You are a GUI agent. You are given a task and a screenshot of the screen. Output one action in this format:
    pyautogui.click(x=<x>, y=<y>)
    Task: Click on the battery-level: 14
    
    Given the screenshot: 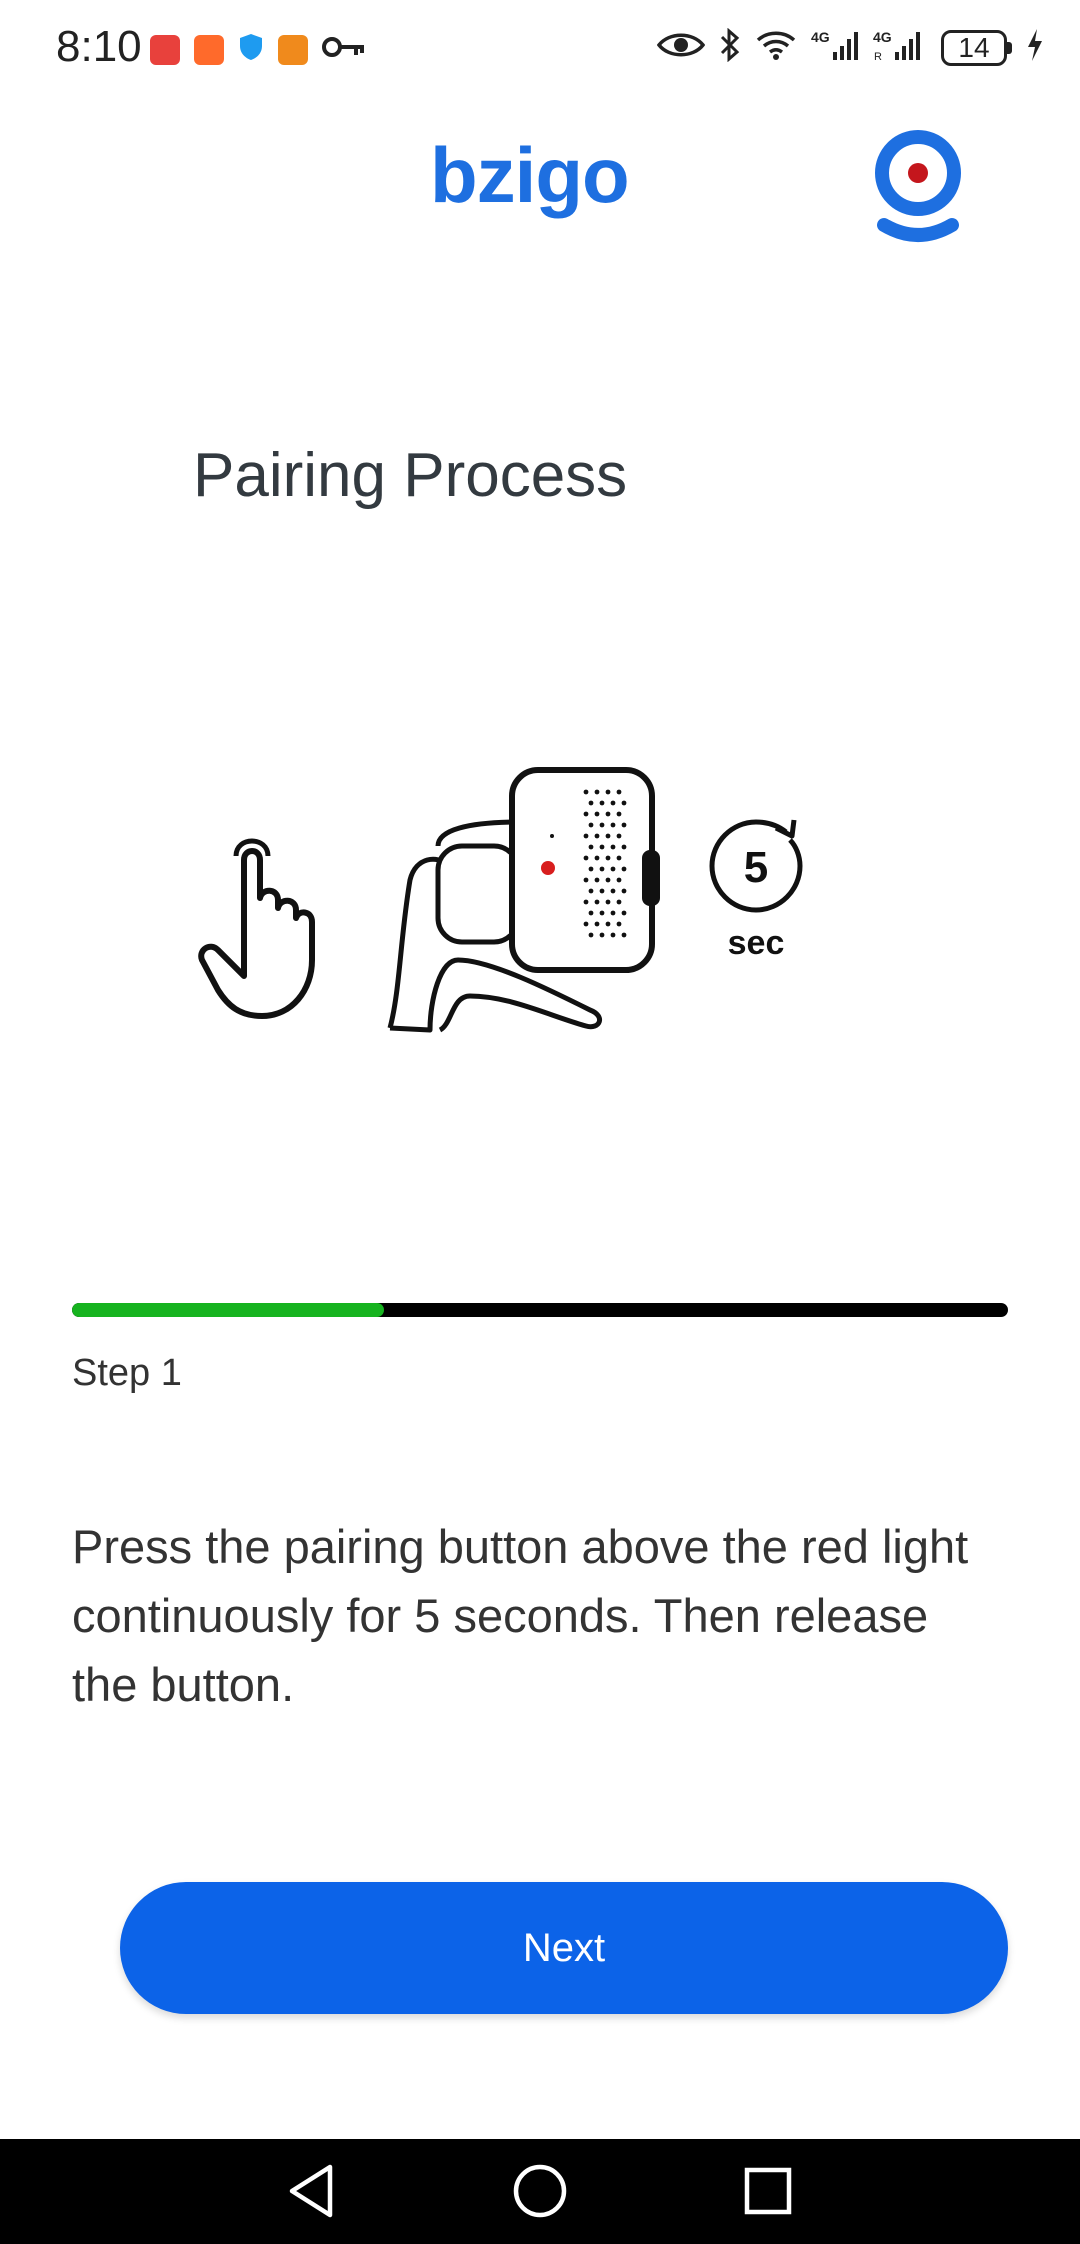 What is the action you would take?
    pyautogui.click(x=974, y=47)
    